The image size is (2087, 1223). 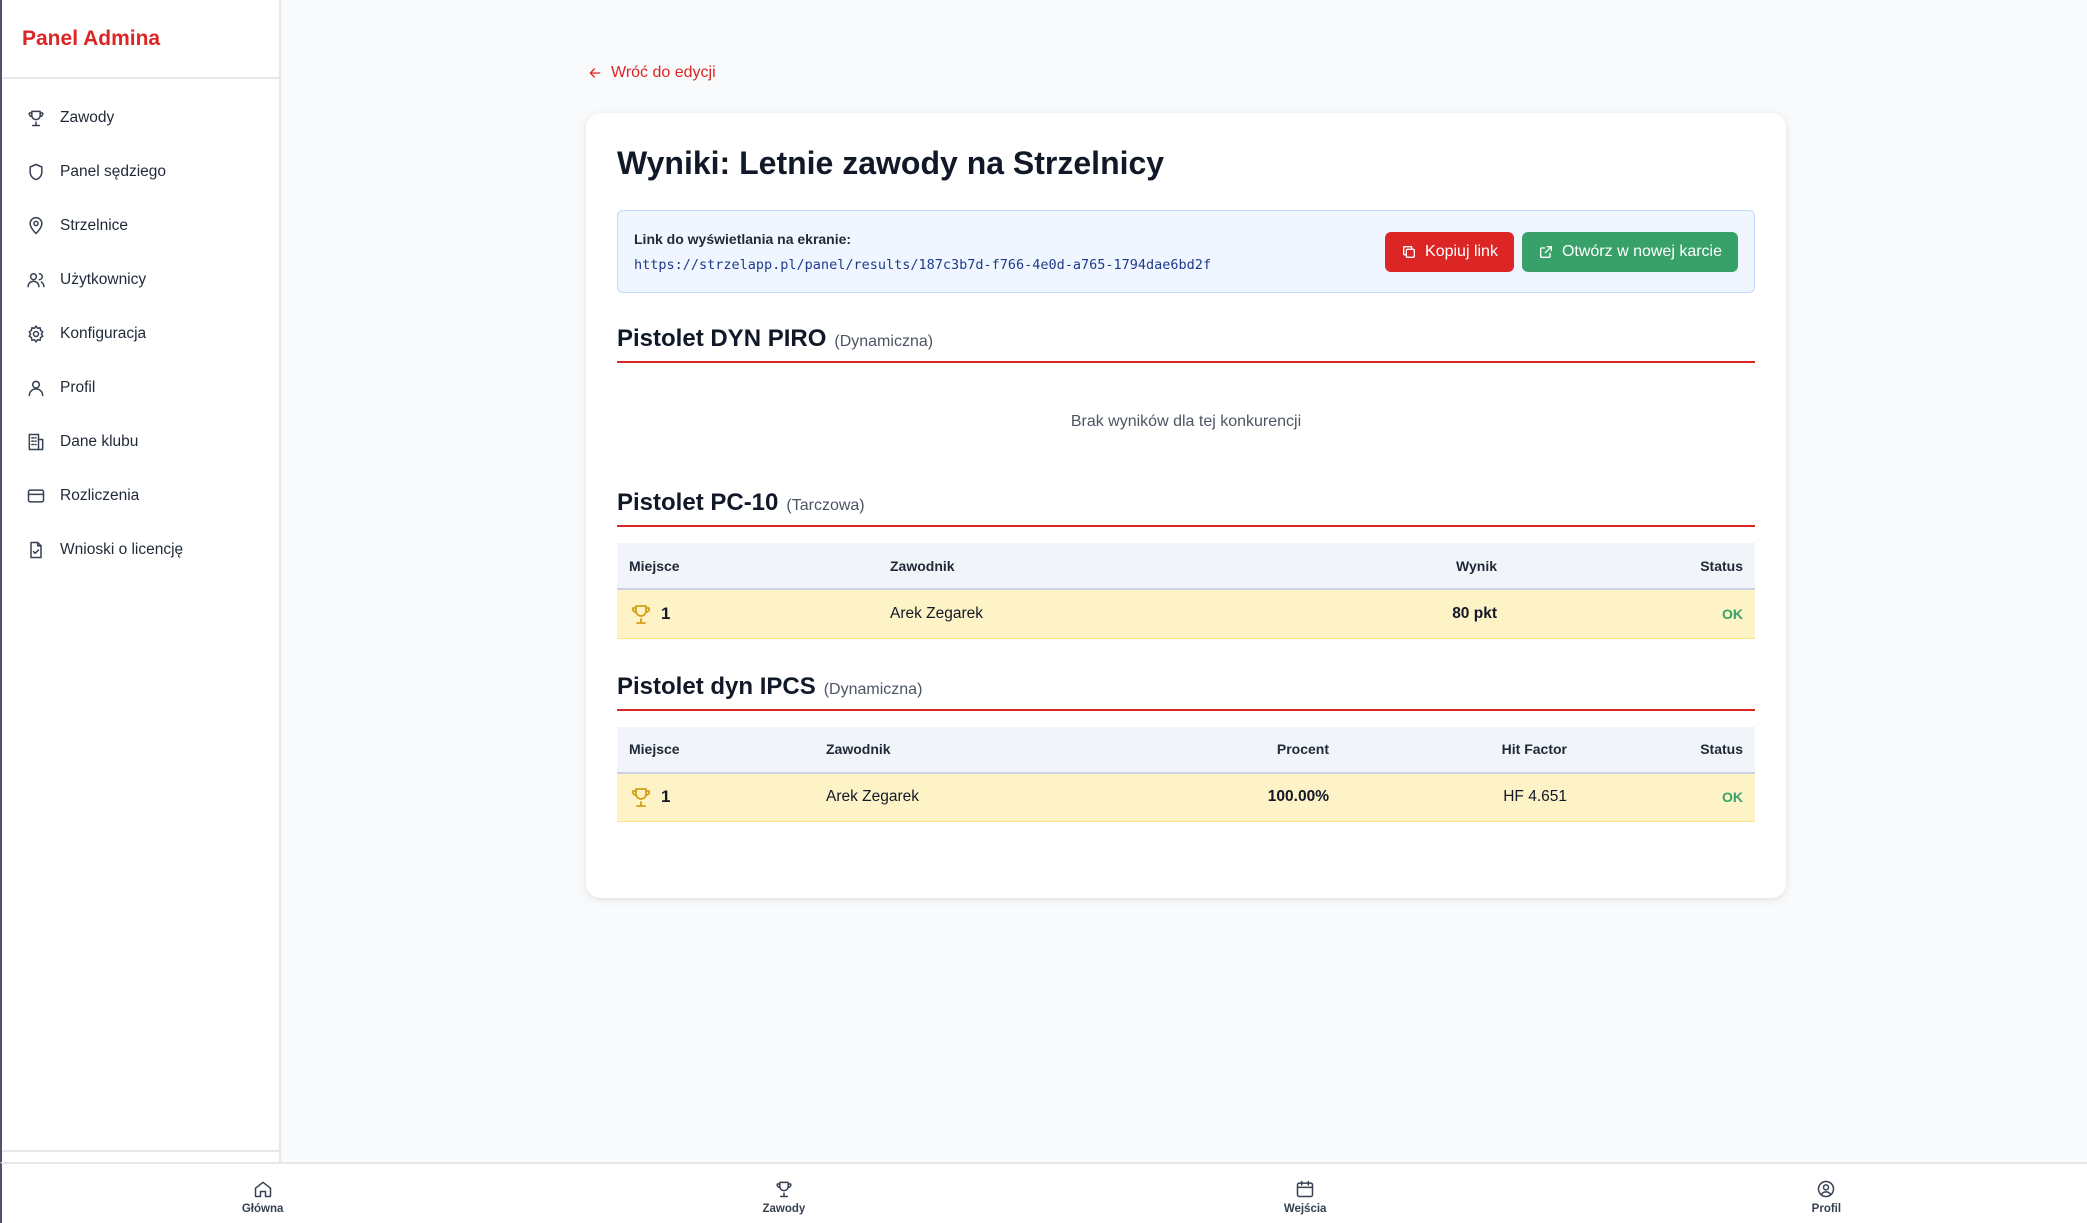 I want to click on home-icon, so click(x=262, y=1189).